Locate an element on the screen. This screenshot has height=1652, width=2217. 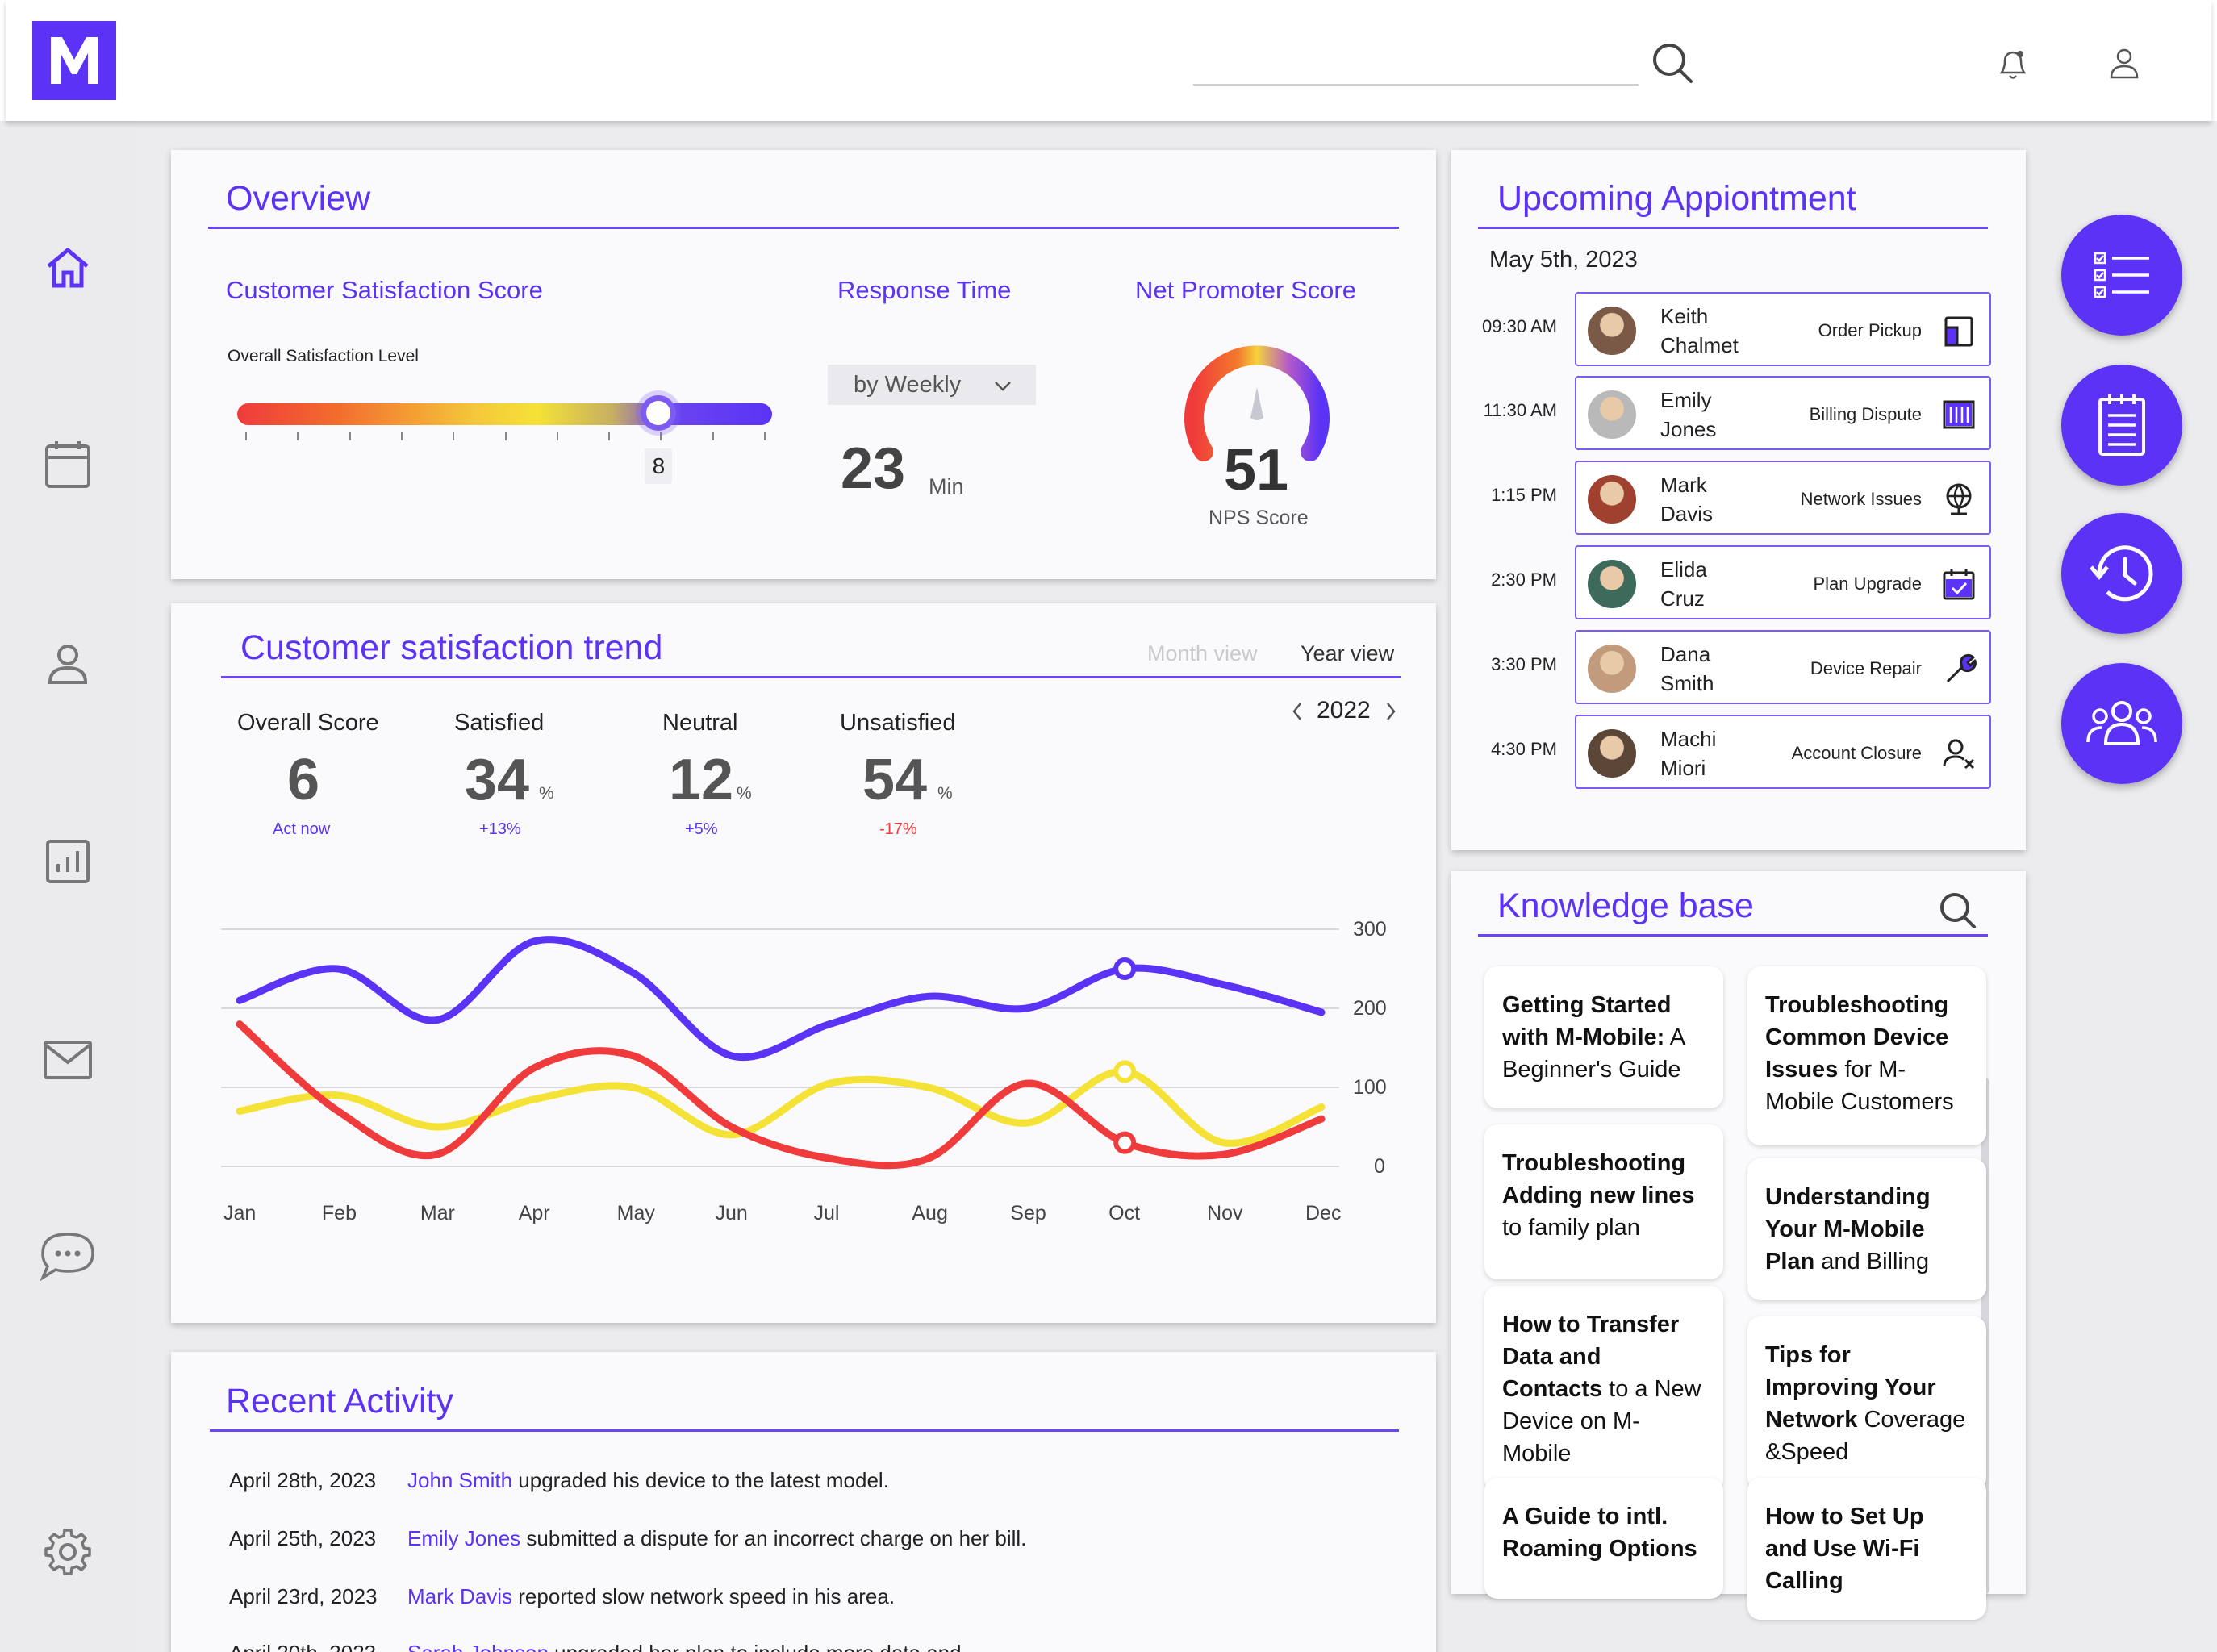
task-list-icon is located at coordinates (2121, 275).